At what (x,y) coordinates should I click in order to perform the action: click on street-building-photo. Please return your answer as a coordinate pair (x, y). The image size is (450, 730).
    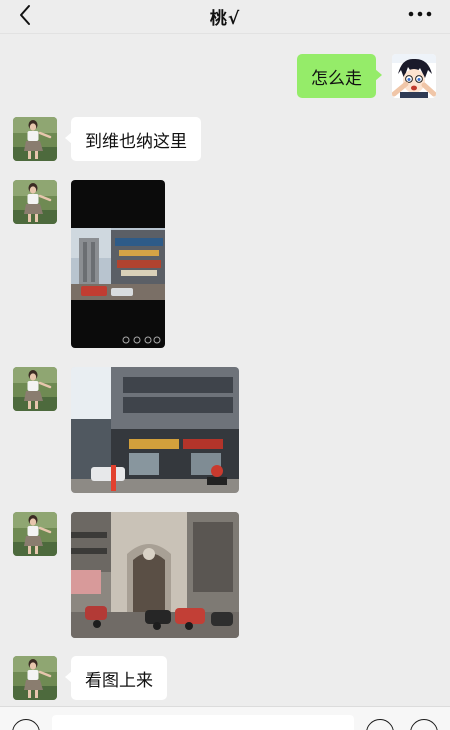
    Looking at the image, I should click on (155, 430).